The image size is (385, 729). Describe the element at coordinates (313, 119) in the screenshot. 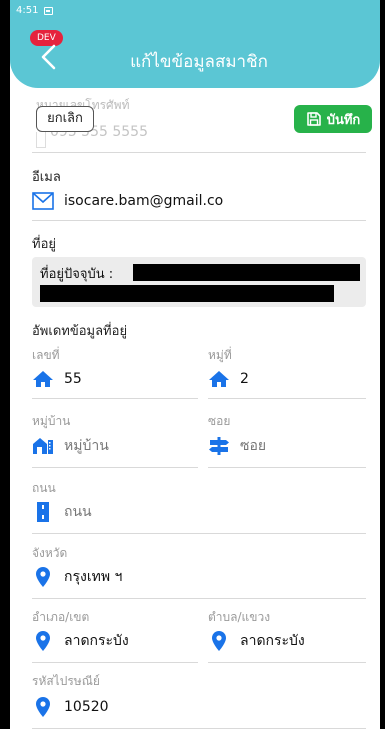

I see `save-disk-icon` at that location.